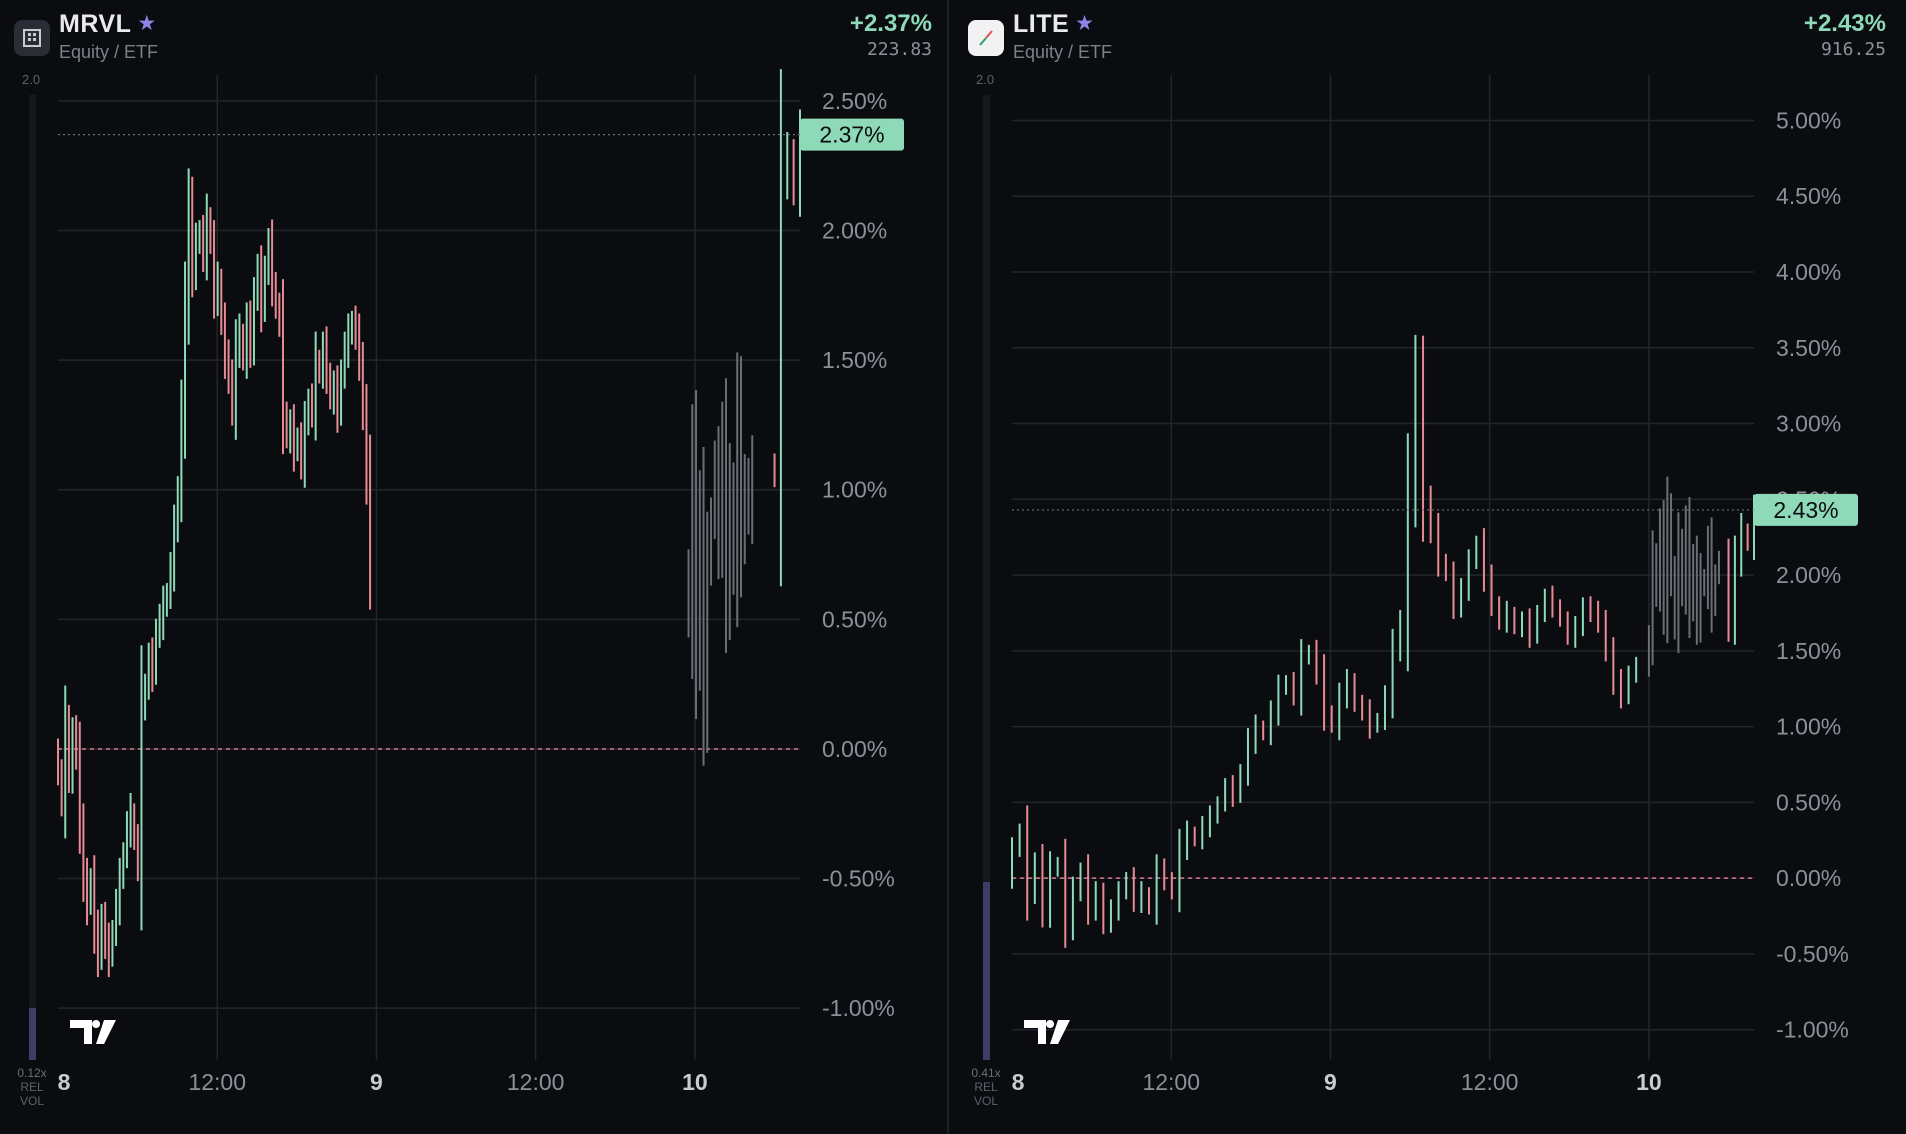  I want to click on y-tick-label: 3.00%, so click(1808, 424).